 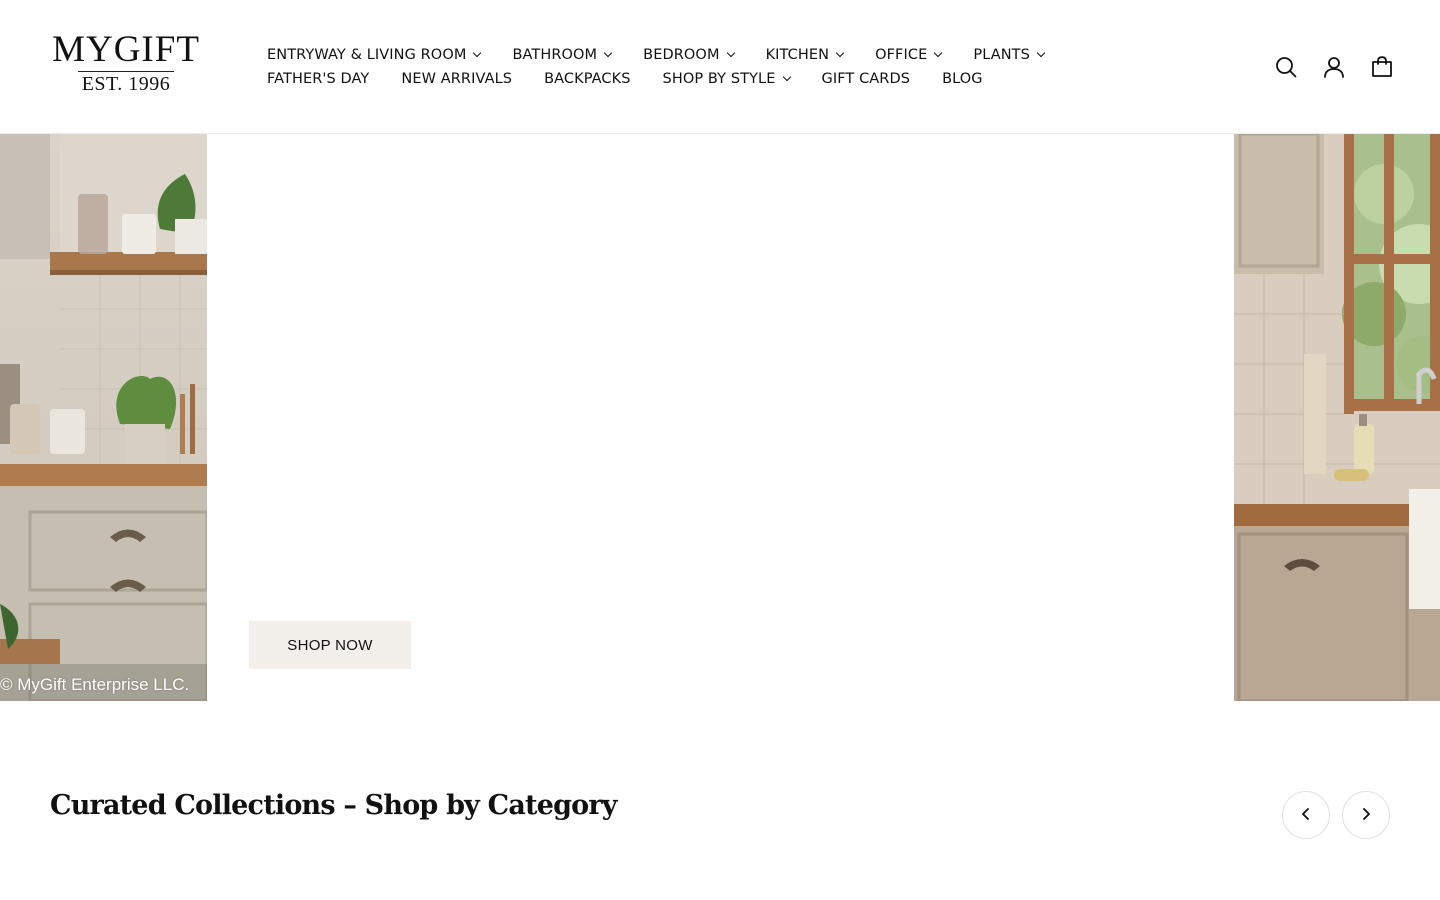 I want to click on nav-item-office: OFFICE, so click(x=909, y=55).